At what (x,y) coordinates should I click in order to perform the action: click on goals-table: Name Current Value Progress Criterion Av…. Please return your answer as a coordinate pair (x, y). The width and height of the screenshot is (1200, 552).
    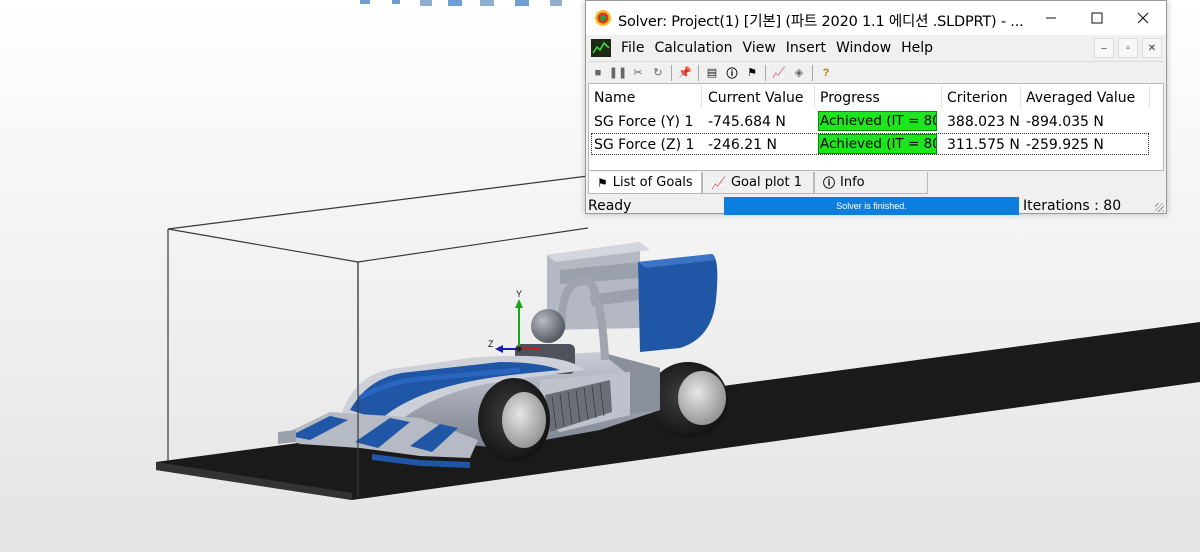
    Looking at the image, I should click on (876, 127).